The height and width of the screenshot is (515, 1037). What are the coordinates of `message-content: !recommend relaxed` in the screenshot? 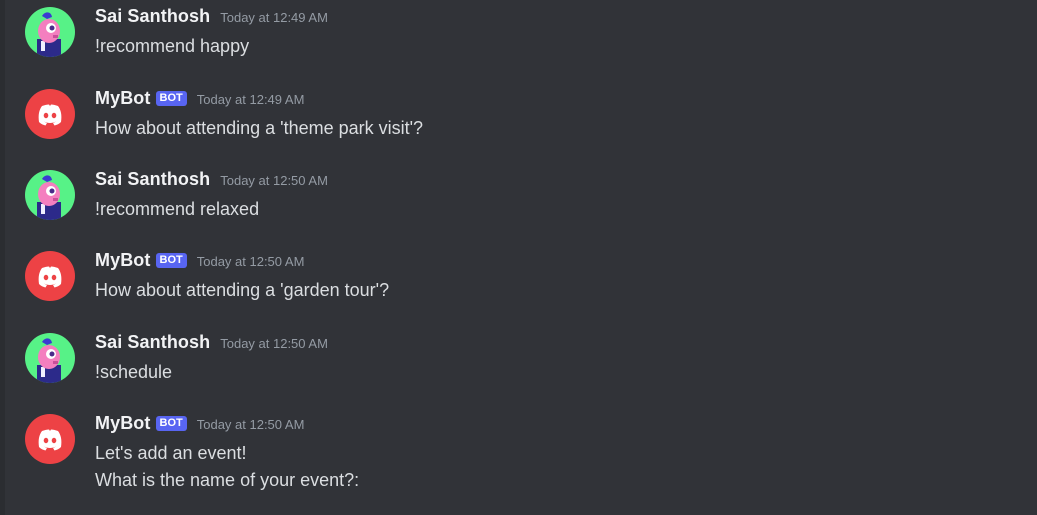 It's located at (177, 209).